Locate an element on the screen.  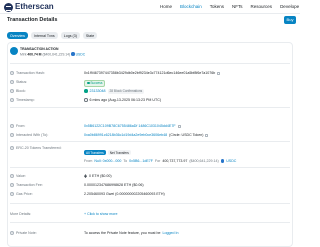
nav-nfts: NFTs is located at coordinates (237, 6).